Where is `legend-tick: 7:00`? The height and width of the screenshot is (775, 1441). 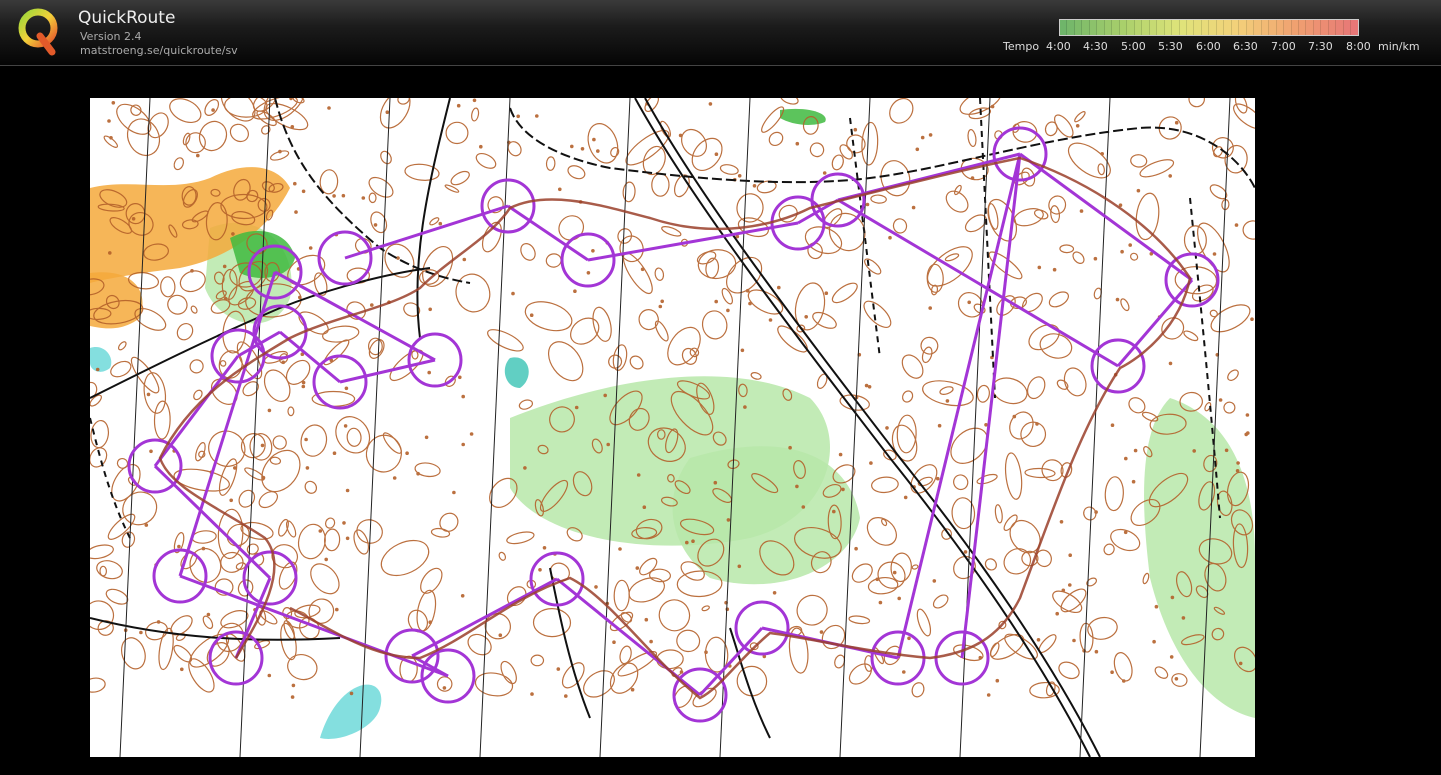 legend-tick: 7:00 is located at coordinates (1283, 46).